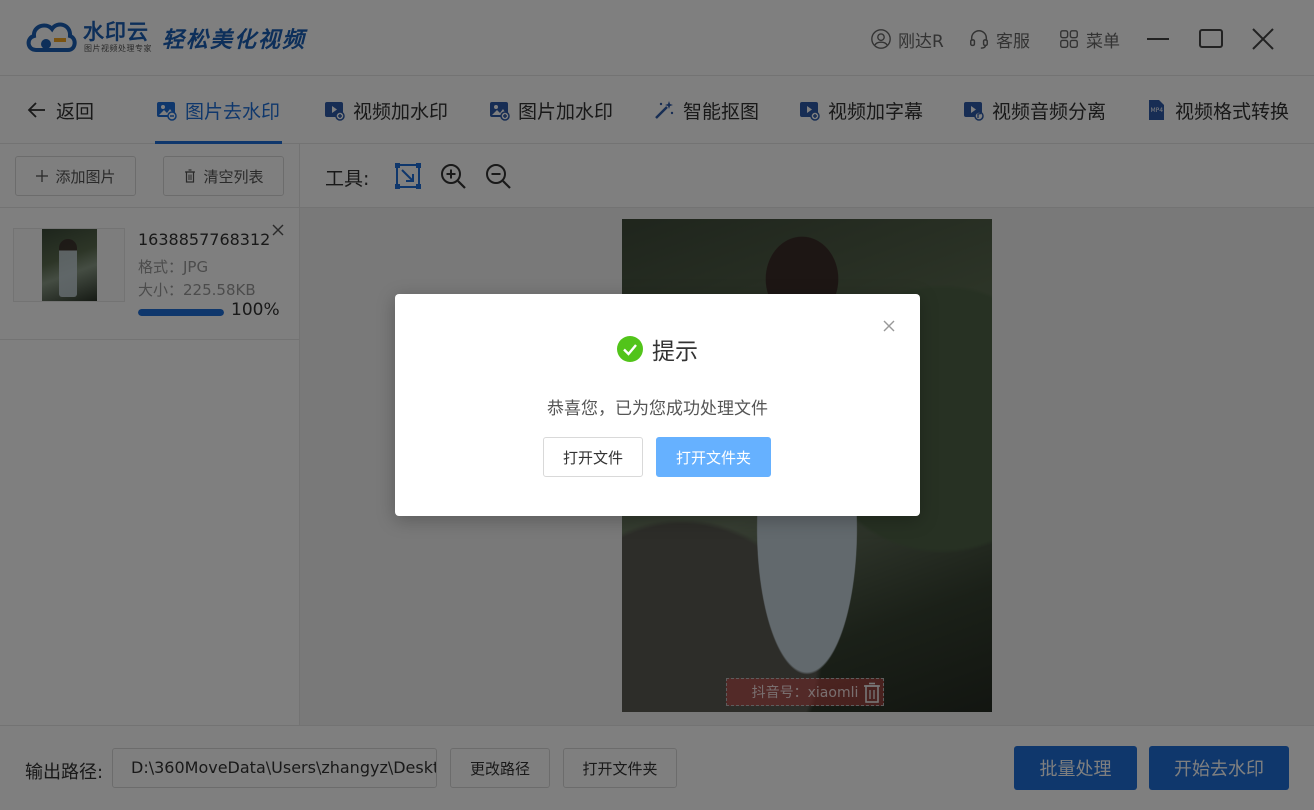  I want to click on success-dialog: 提示 恭喜您，已为您成功处理文件 打开文件 打开文件夹, so click(657, 405).